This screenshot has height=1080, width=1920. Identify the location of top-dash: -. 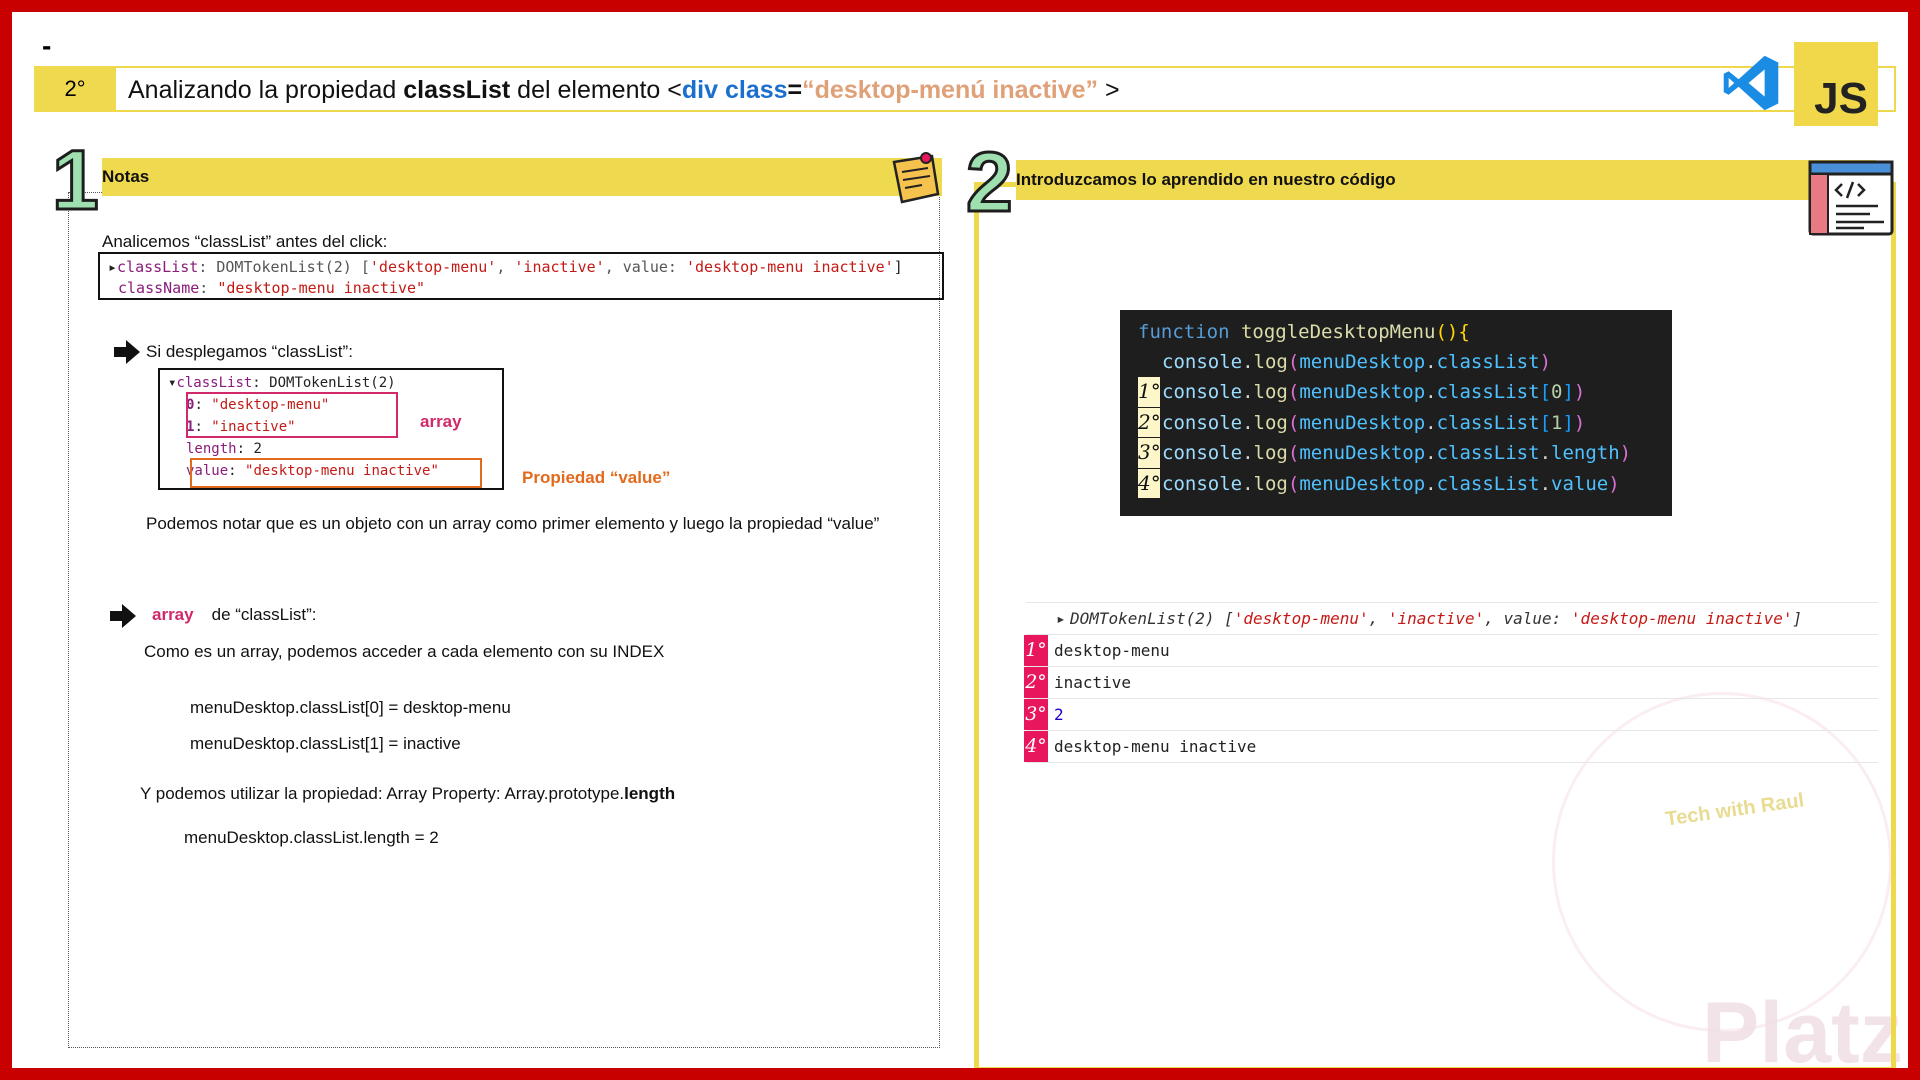
(47, 45).